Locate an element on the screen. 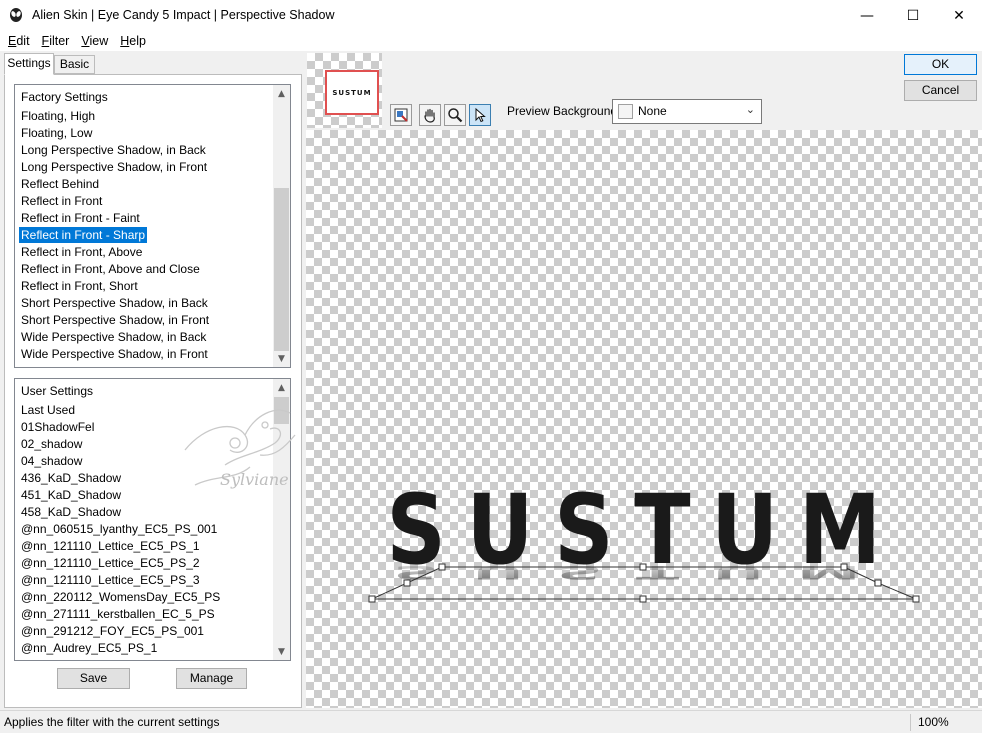  factory-settings-item-label: Wide Perspective Shadow, in Back is located at coordinates (114, 337).